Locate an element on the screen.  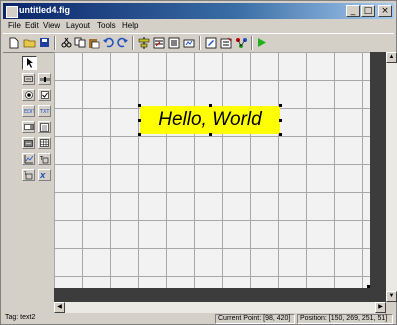
table-icon is located at coordinates (44, 143).